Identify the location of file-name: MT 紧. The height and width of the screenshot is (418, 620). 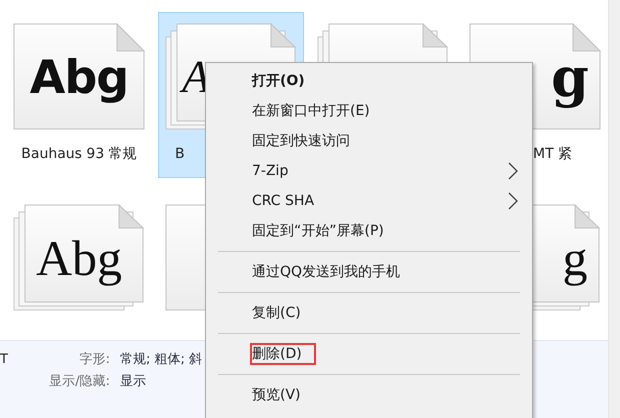
(553, 154).